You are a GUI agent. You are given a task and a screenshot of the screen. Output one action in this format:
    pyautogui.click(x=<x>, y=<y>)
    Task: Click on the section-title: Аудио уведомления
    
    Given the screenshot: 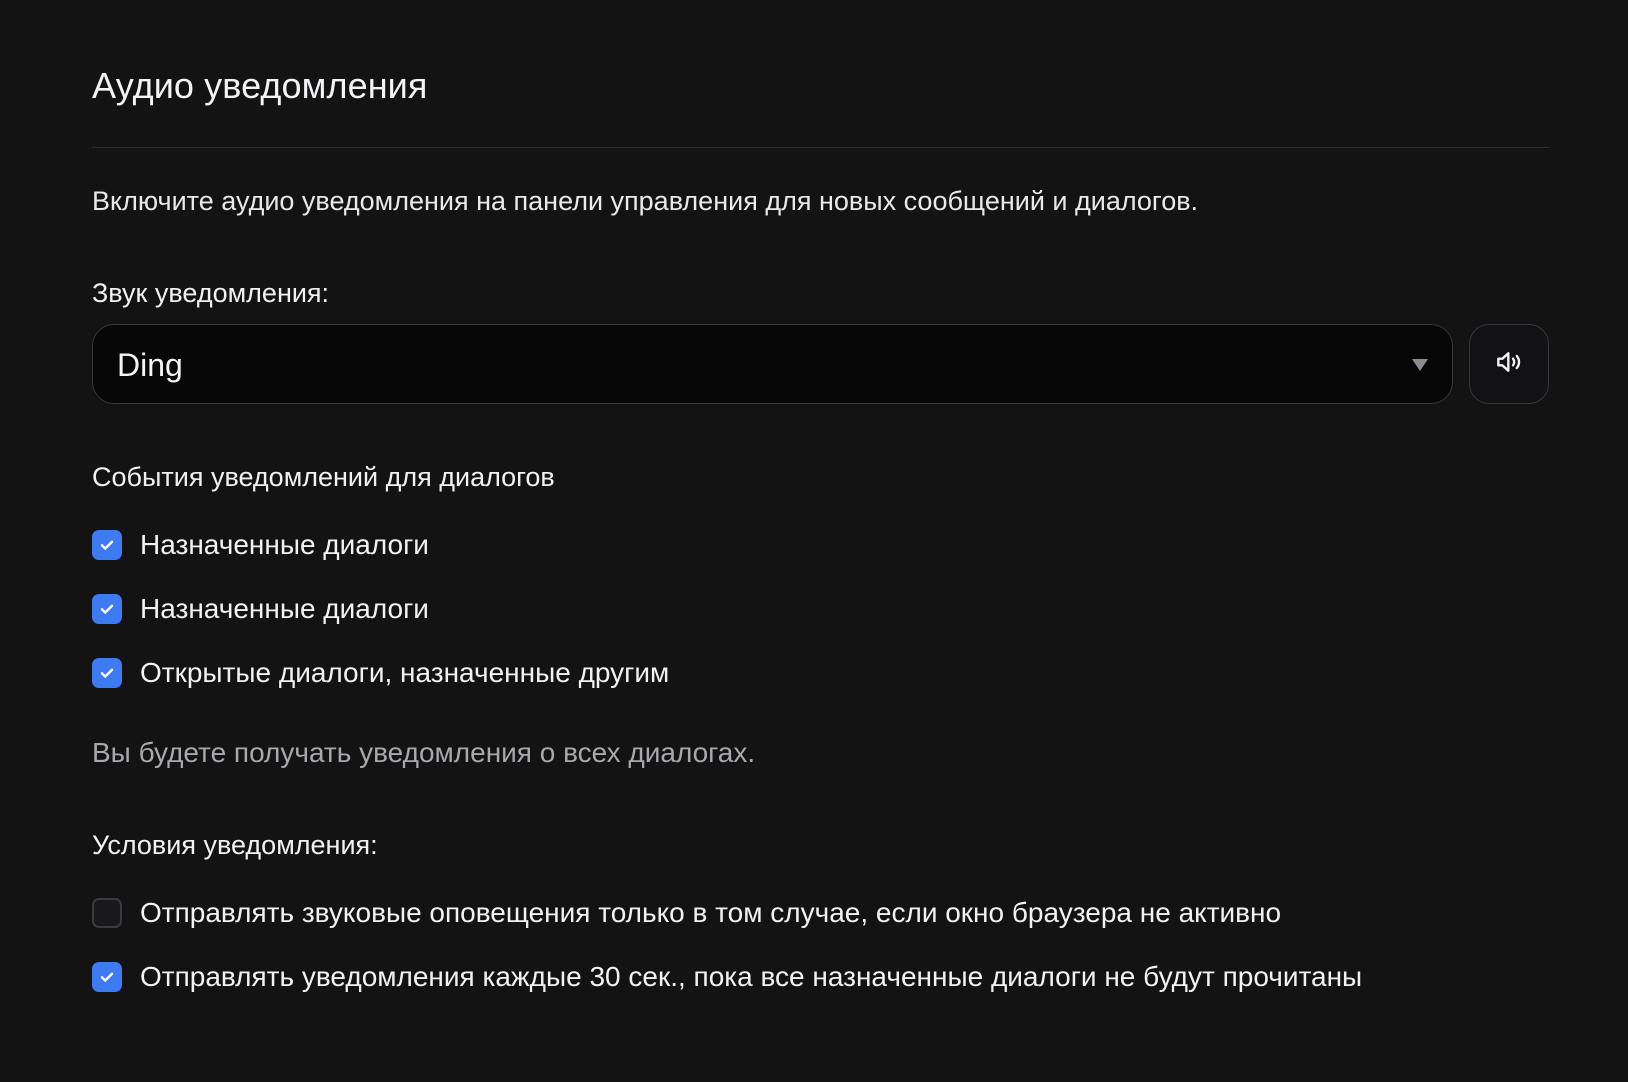 What is the action you would take?
    pyautogui.click(x=260, y=85)
    